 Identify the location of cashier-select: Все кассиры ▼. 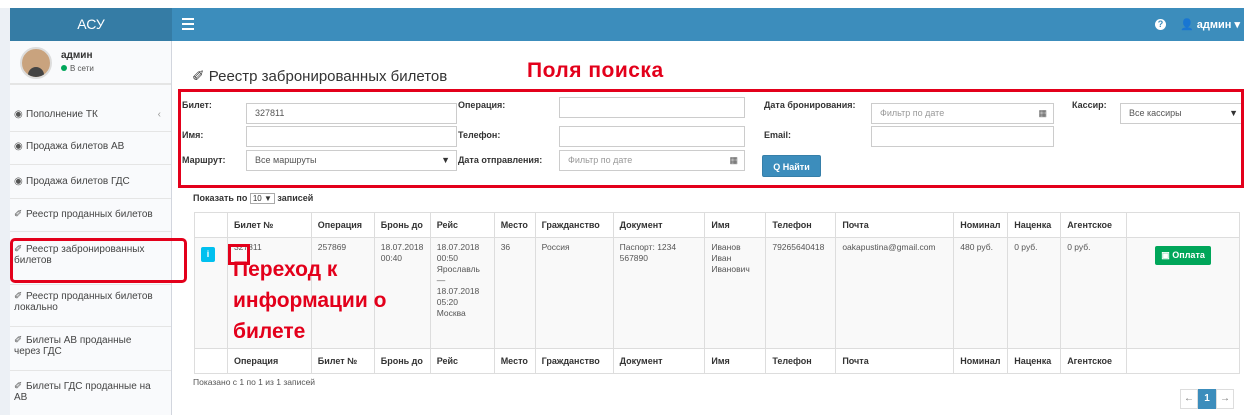
(1182, 113).